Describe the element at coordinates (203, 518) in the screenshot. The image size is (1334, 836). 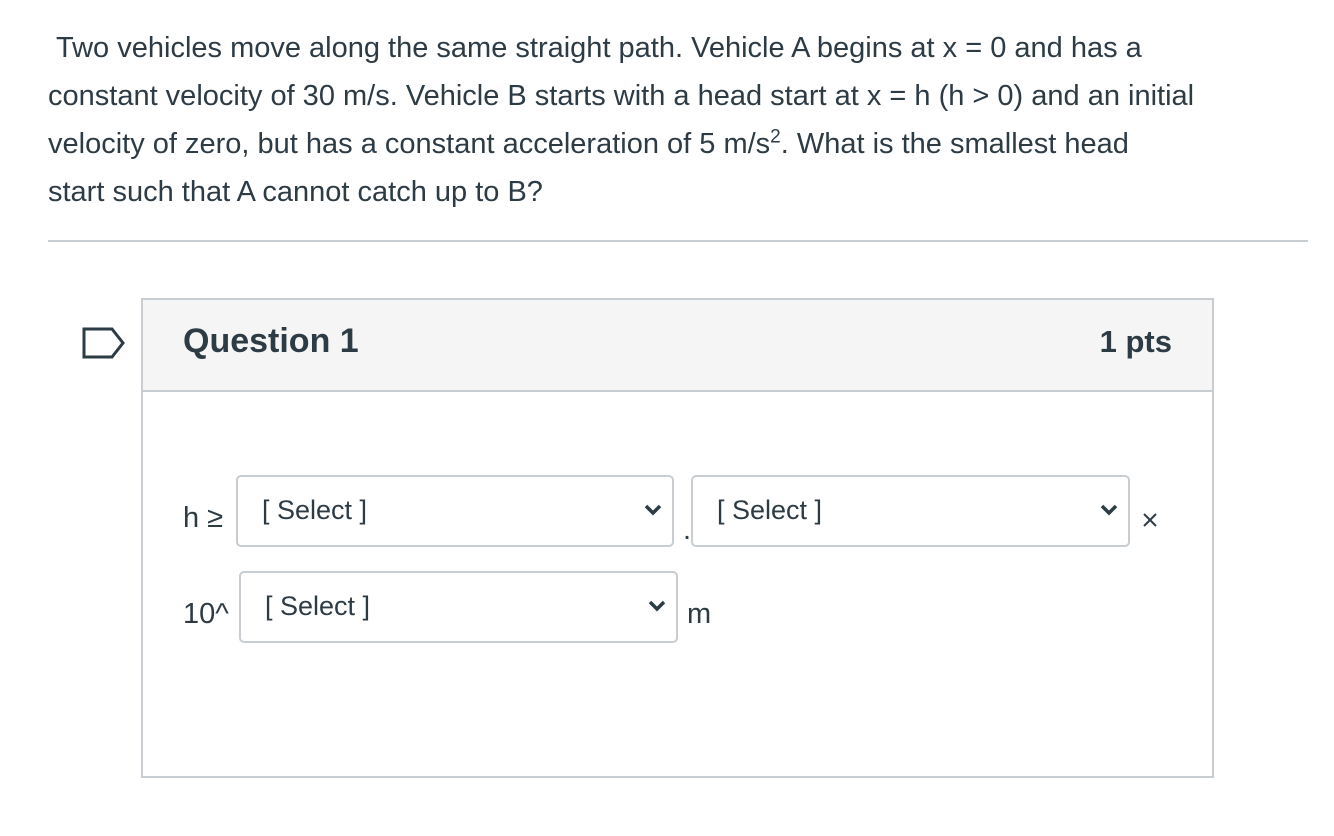
I see `h-label: h ≥` at that location.